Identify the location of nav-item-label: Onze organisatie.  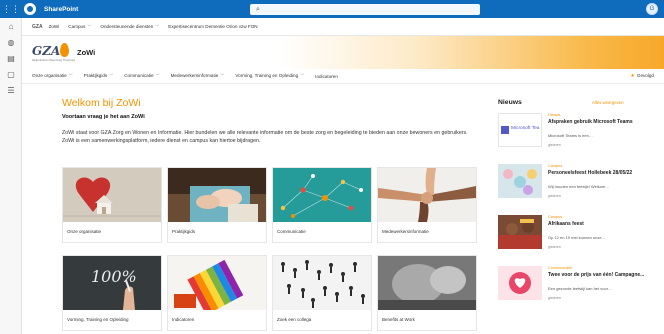
(49, 75).